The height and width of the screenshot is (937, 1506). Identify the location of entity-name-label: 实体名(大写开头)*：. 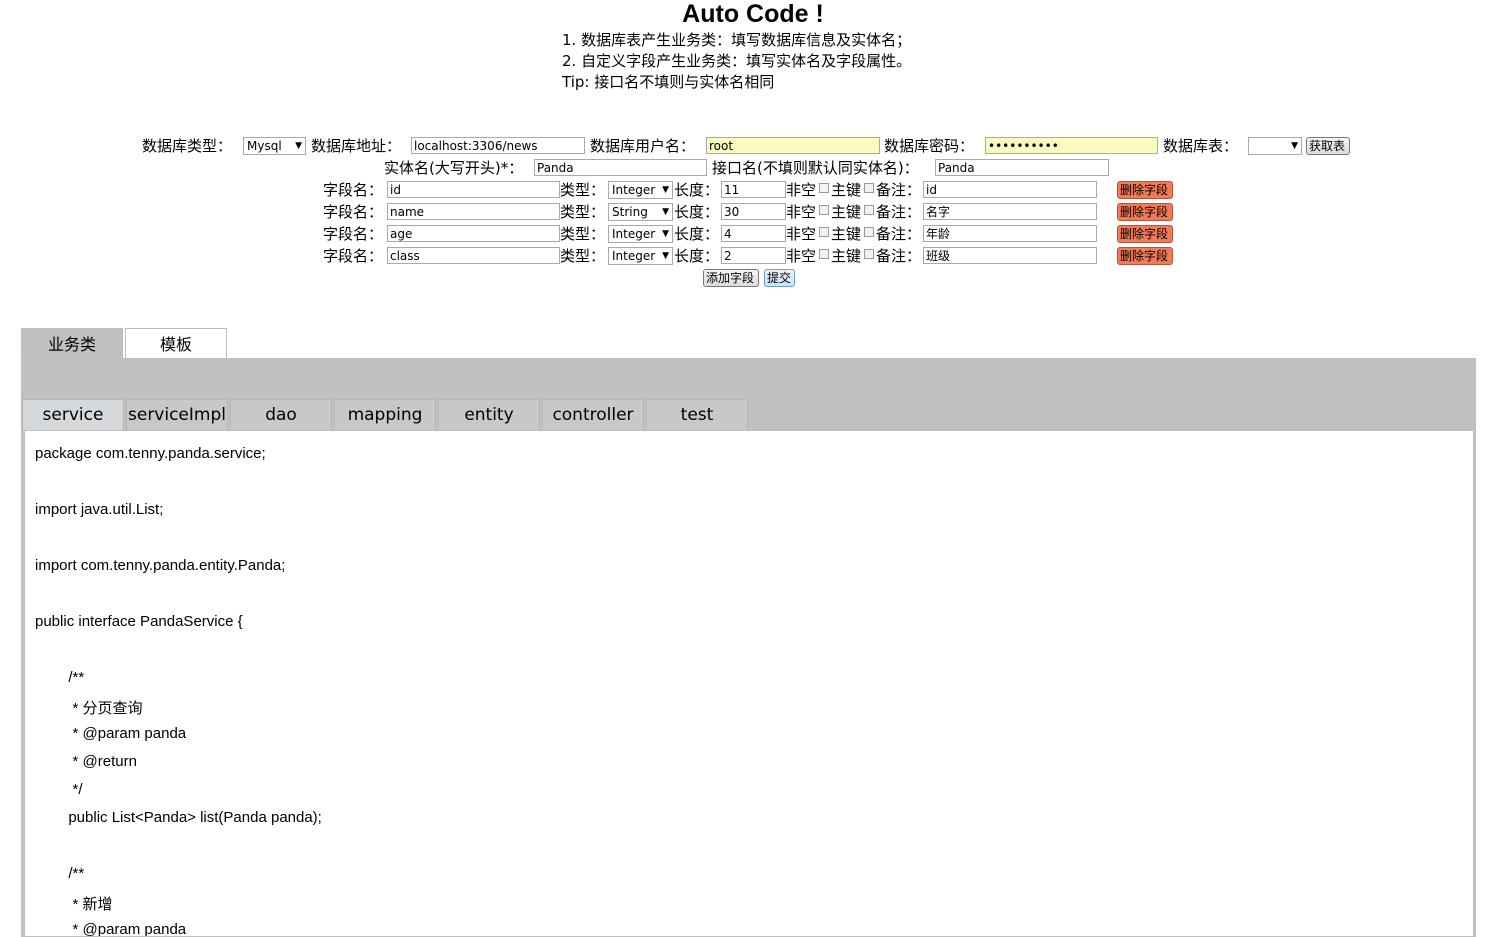
(454, 168).